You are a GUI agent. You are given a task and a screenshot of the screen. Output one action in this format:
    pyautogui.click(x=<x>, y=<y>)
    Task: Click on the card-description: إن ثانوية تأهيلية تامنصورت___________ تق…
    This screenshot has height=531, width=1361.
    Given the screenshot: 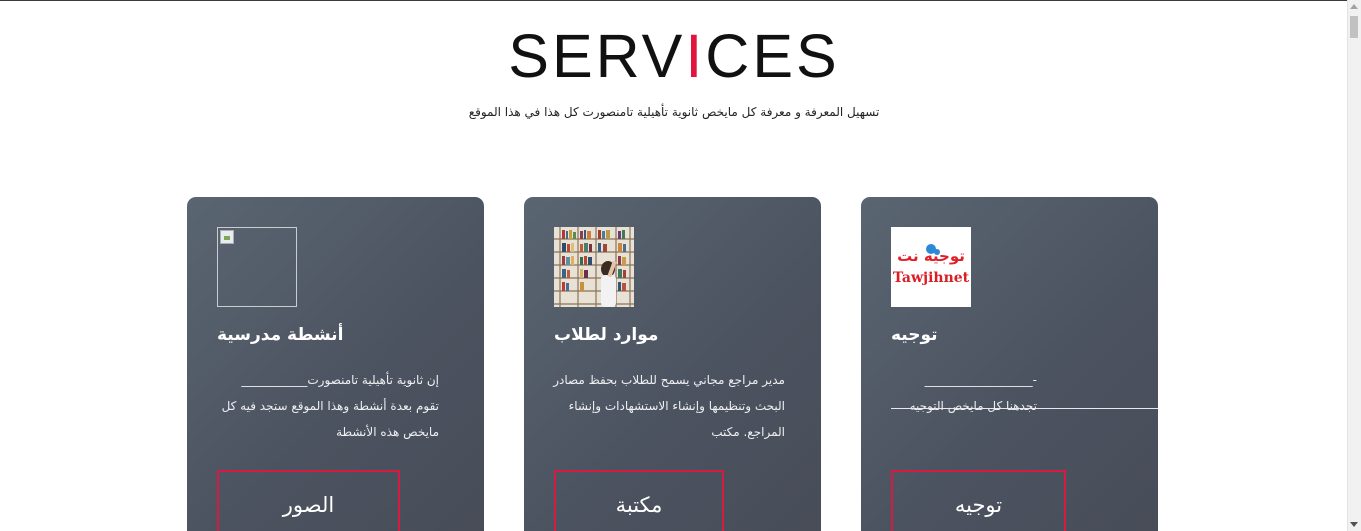 What is the action you would take?
    pyautogui.click(x=328, y=406)
    